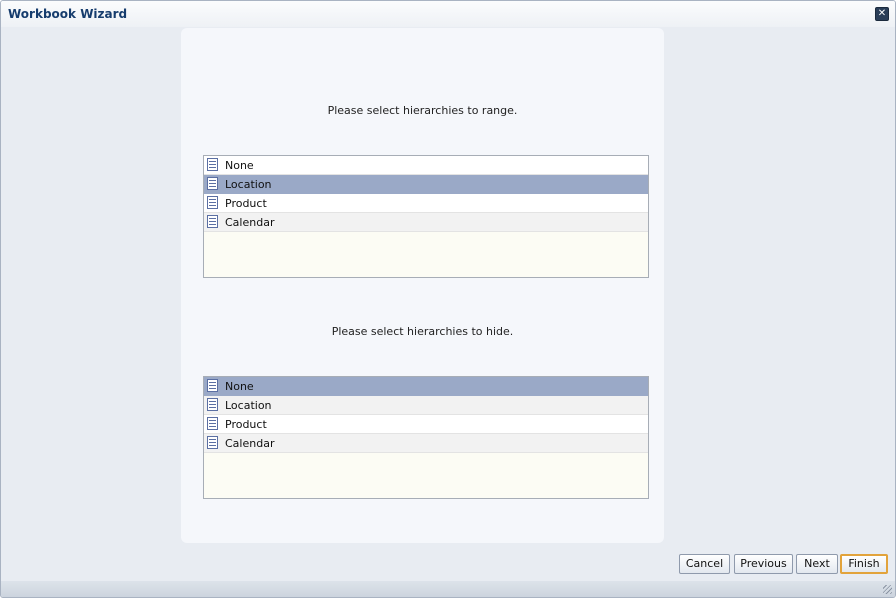  What do you see at coordinates (882, 14) in the screenshot?
I see `close-icon: ✕` at bounding box center [882, 14].